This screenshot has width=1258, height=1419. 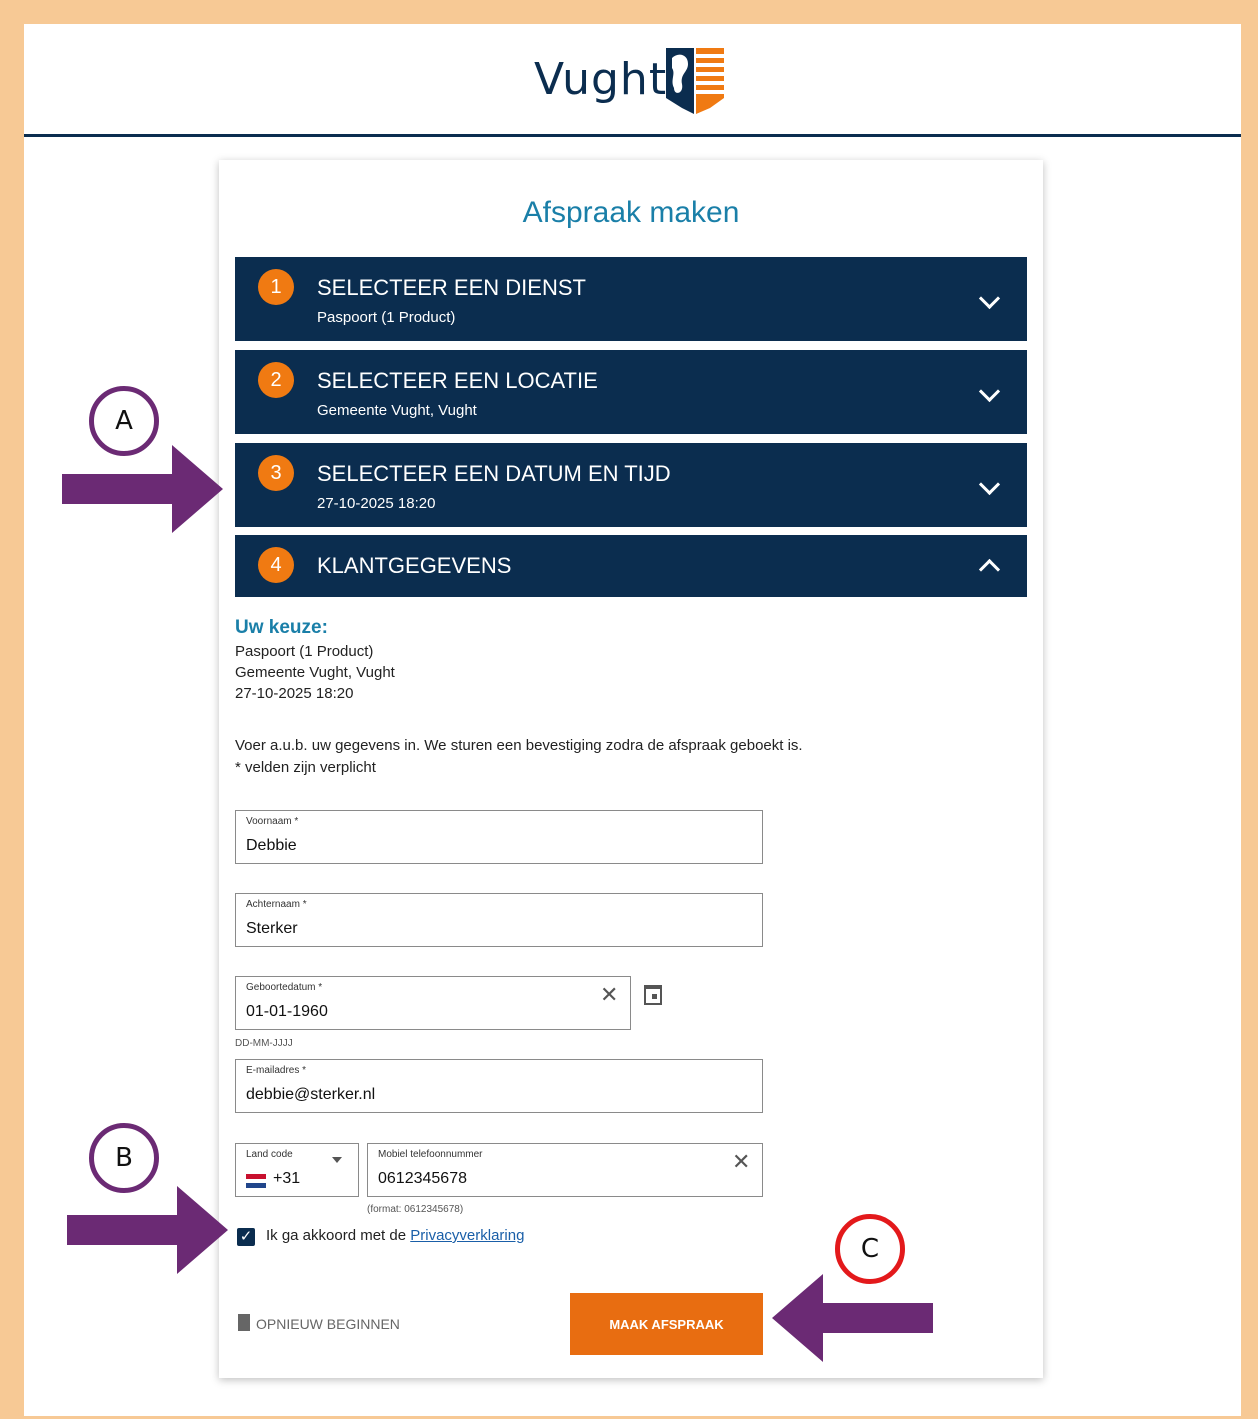 I want to click on step-number-badge: 2, so click(x=276, y=380).